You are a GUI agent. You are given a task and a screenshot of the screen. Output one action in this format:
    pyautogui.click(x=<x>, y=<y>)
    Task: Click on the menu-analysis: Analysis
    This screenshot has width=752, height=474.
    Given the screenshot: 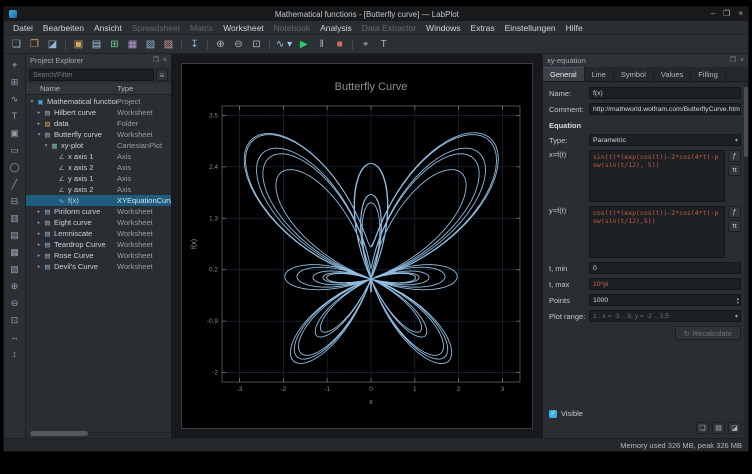 What is the action you would take?
    pyautogui.click(x=336, y=28)
    